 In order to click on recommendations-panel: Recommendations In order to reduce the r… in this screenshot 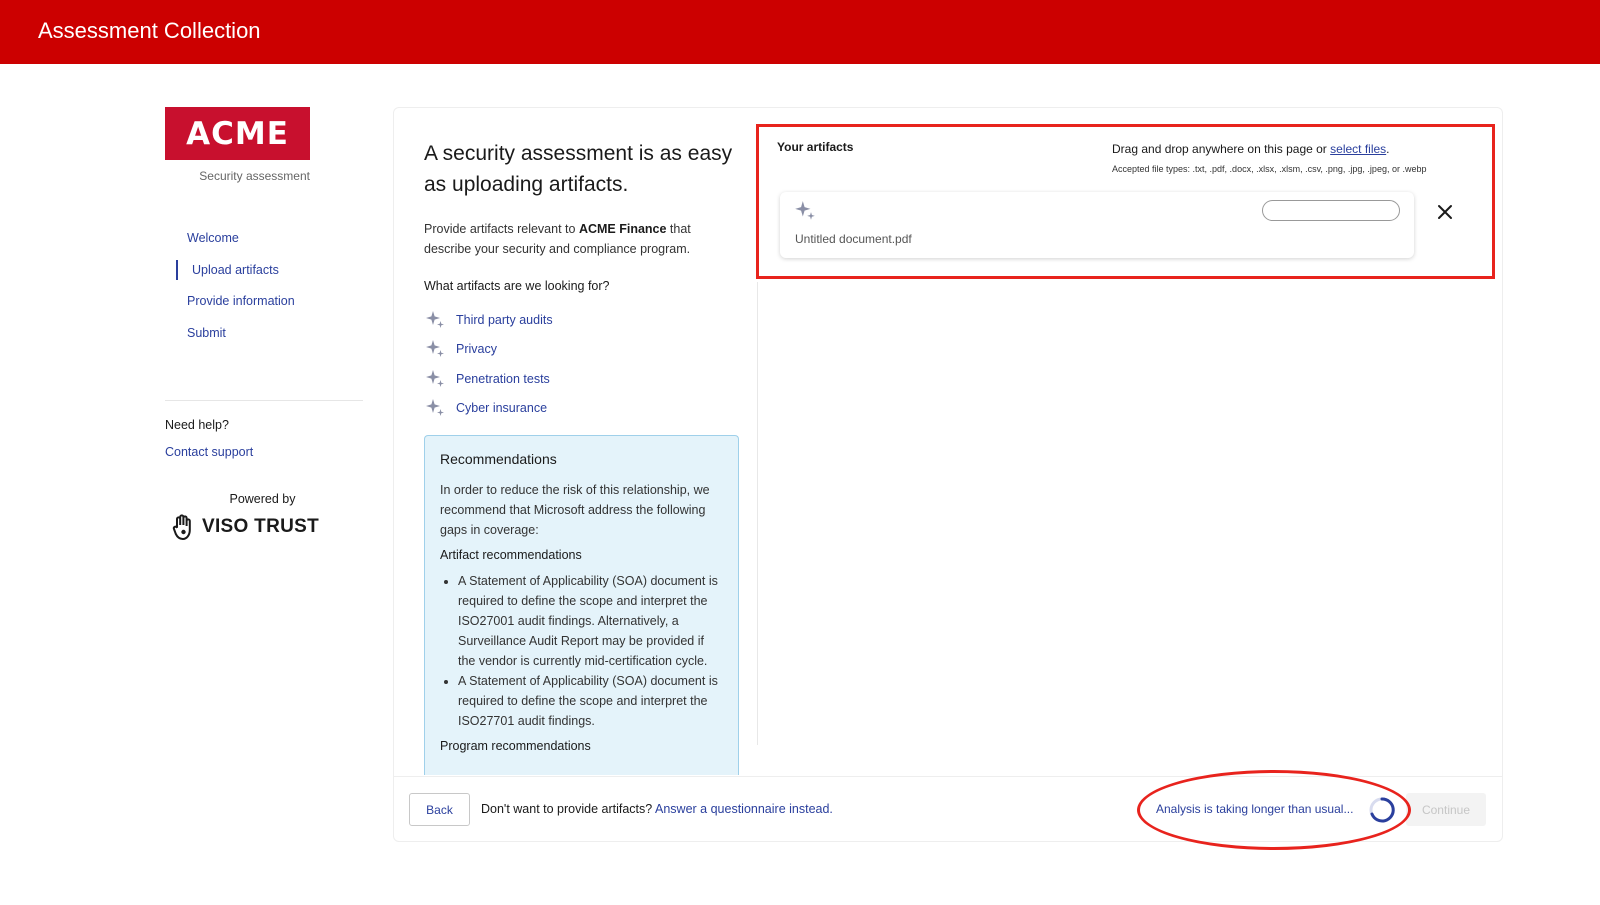, I will do `click(581, 605)`.